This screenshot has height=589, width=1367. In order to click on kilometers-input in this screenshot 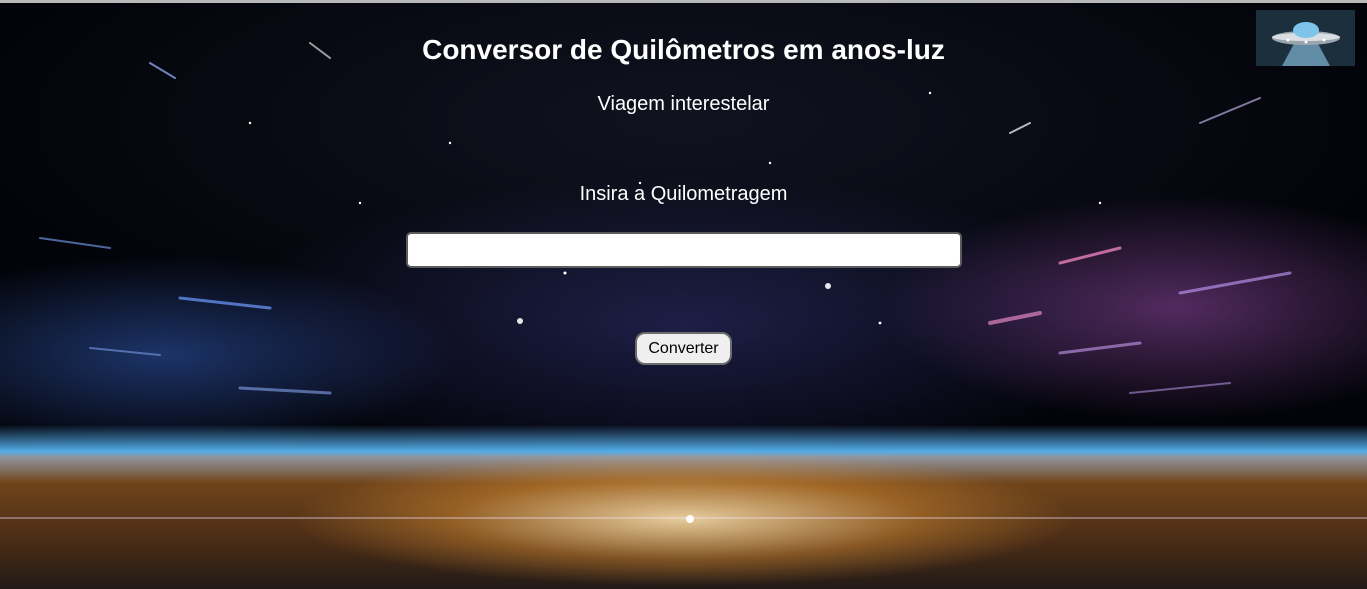, I will do `click(684, 250)`.